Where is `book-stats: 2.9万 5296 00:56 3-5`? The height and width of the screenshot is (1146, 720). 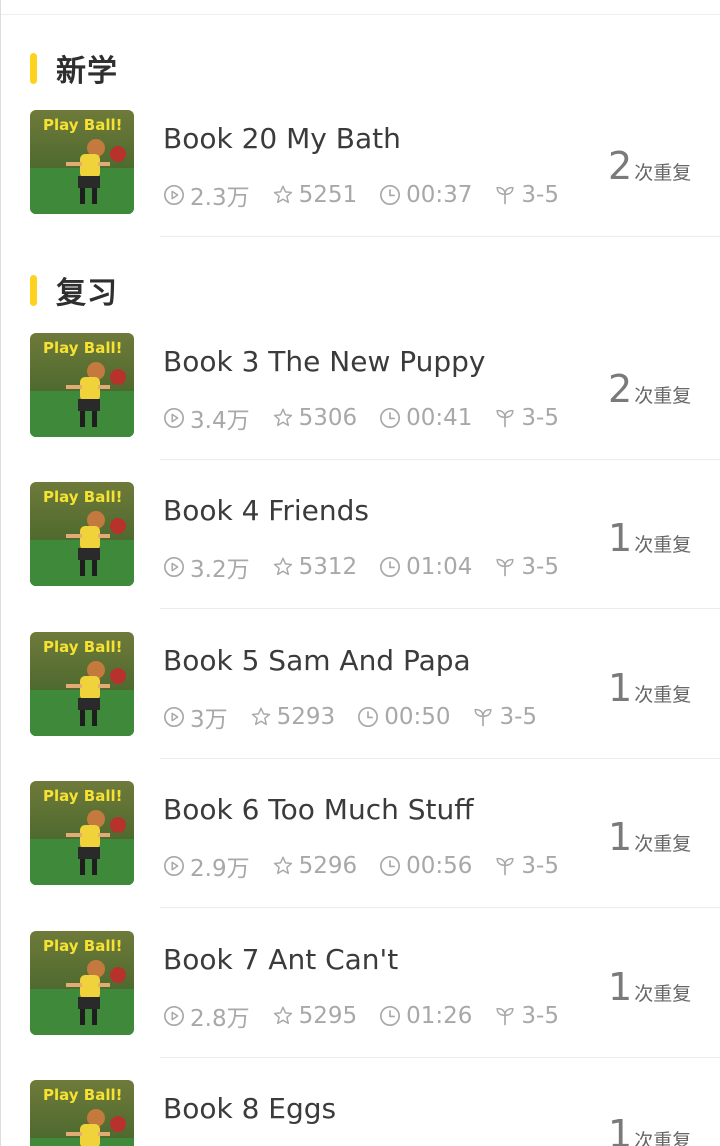
book-stats: 2.9万 5296 00:56 3-5 is located at coordinates (372, 866).